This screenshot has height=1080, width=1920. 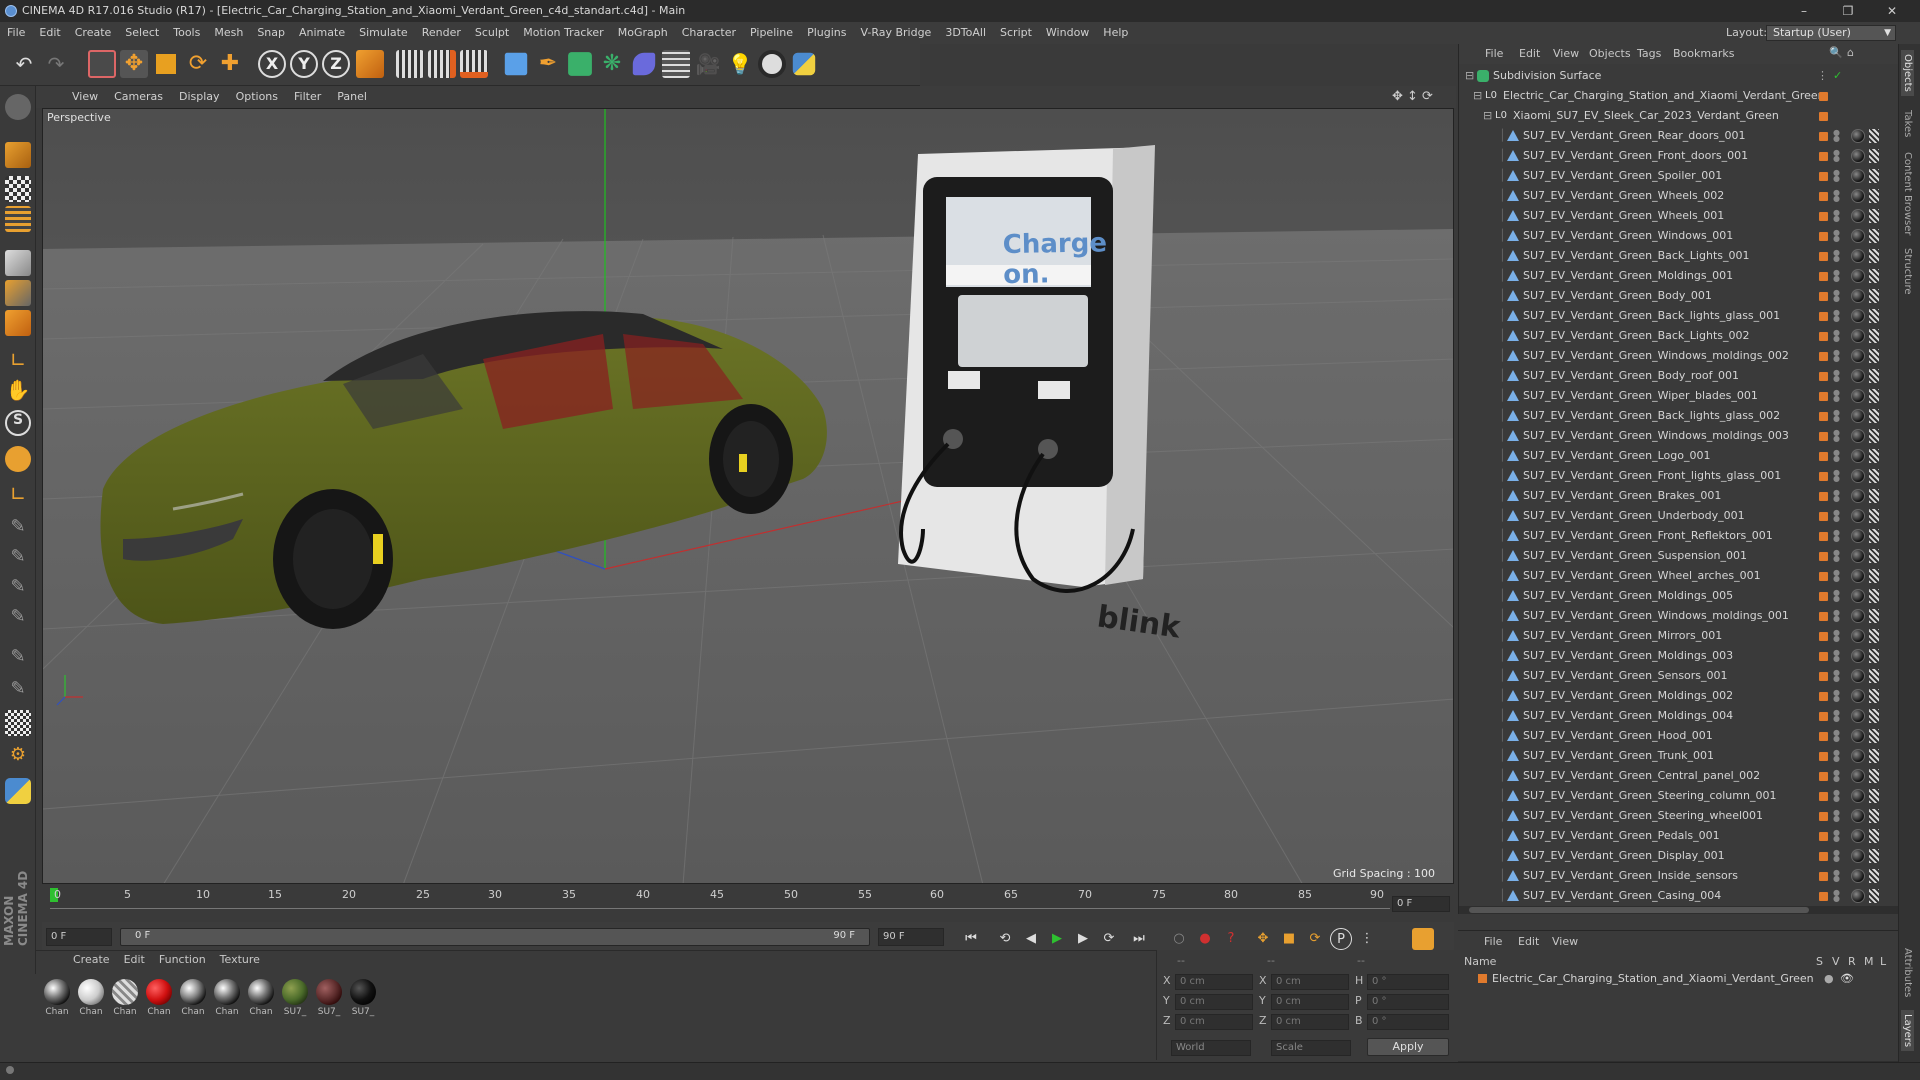 What do you see at coordinates (383, 33) in the screenshot?
I see `menu-simulate: Simulate` at bounding box center [383, 33].